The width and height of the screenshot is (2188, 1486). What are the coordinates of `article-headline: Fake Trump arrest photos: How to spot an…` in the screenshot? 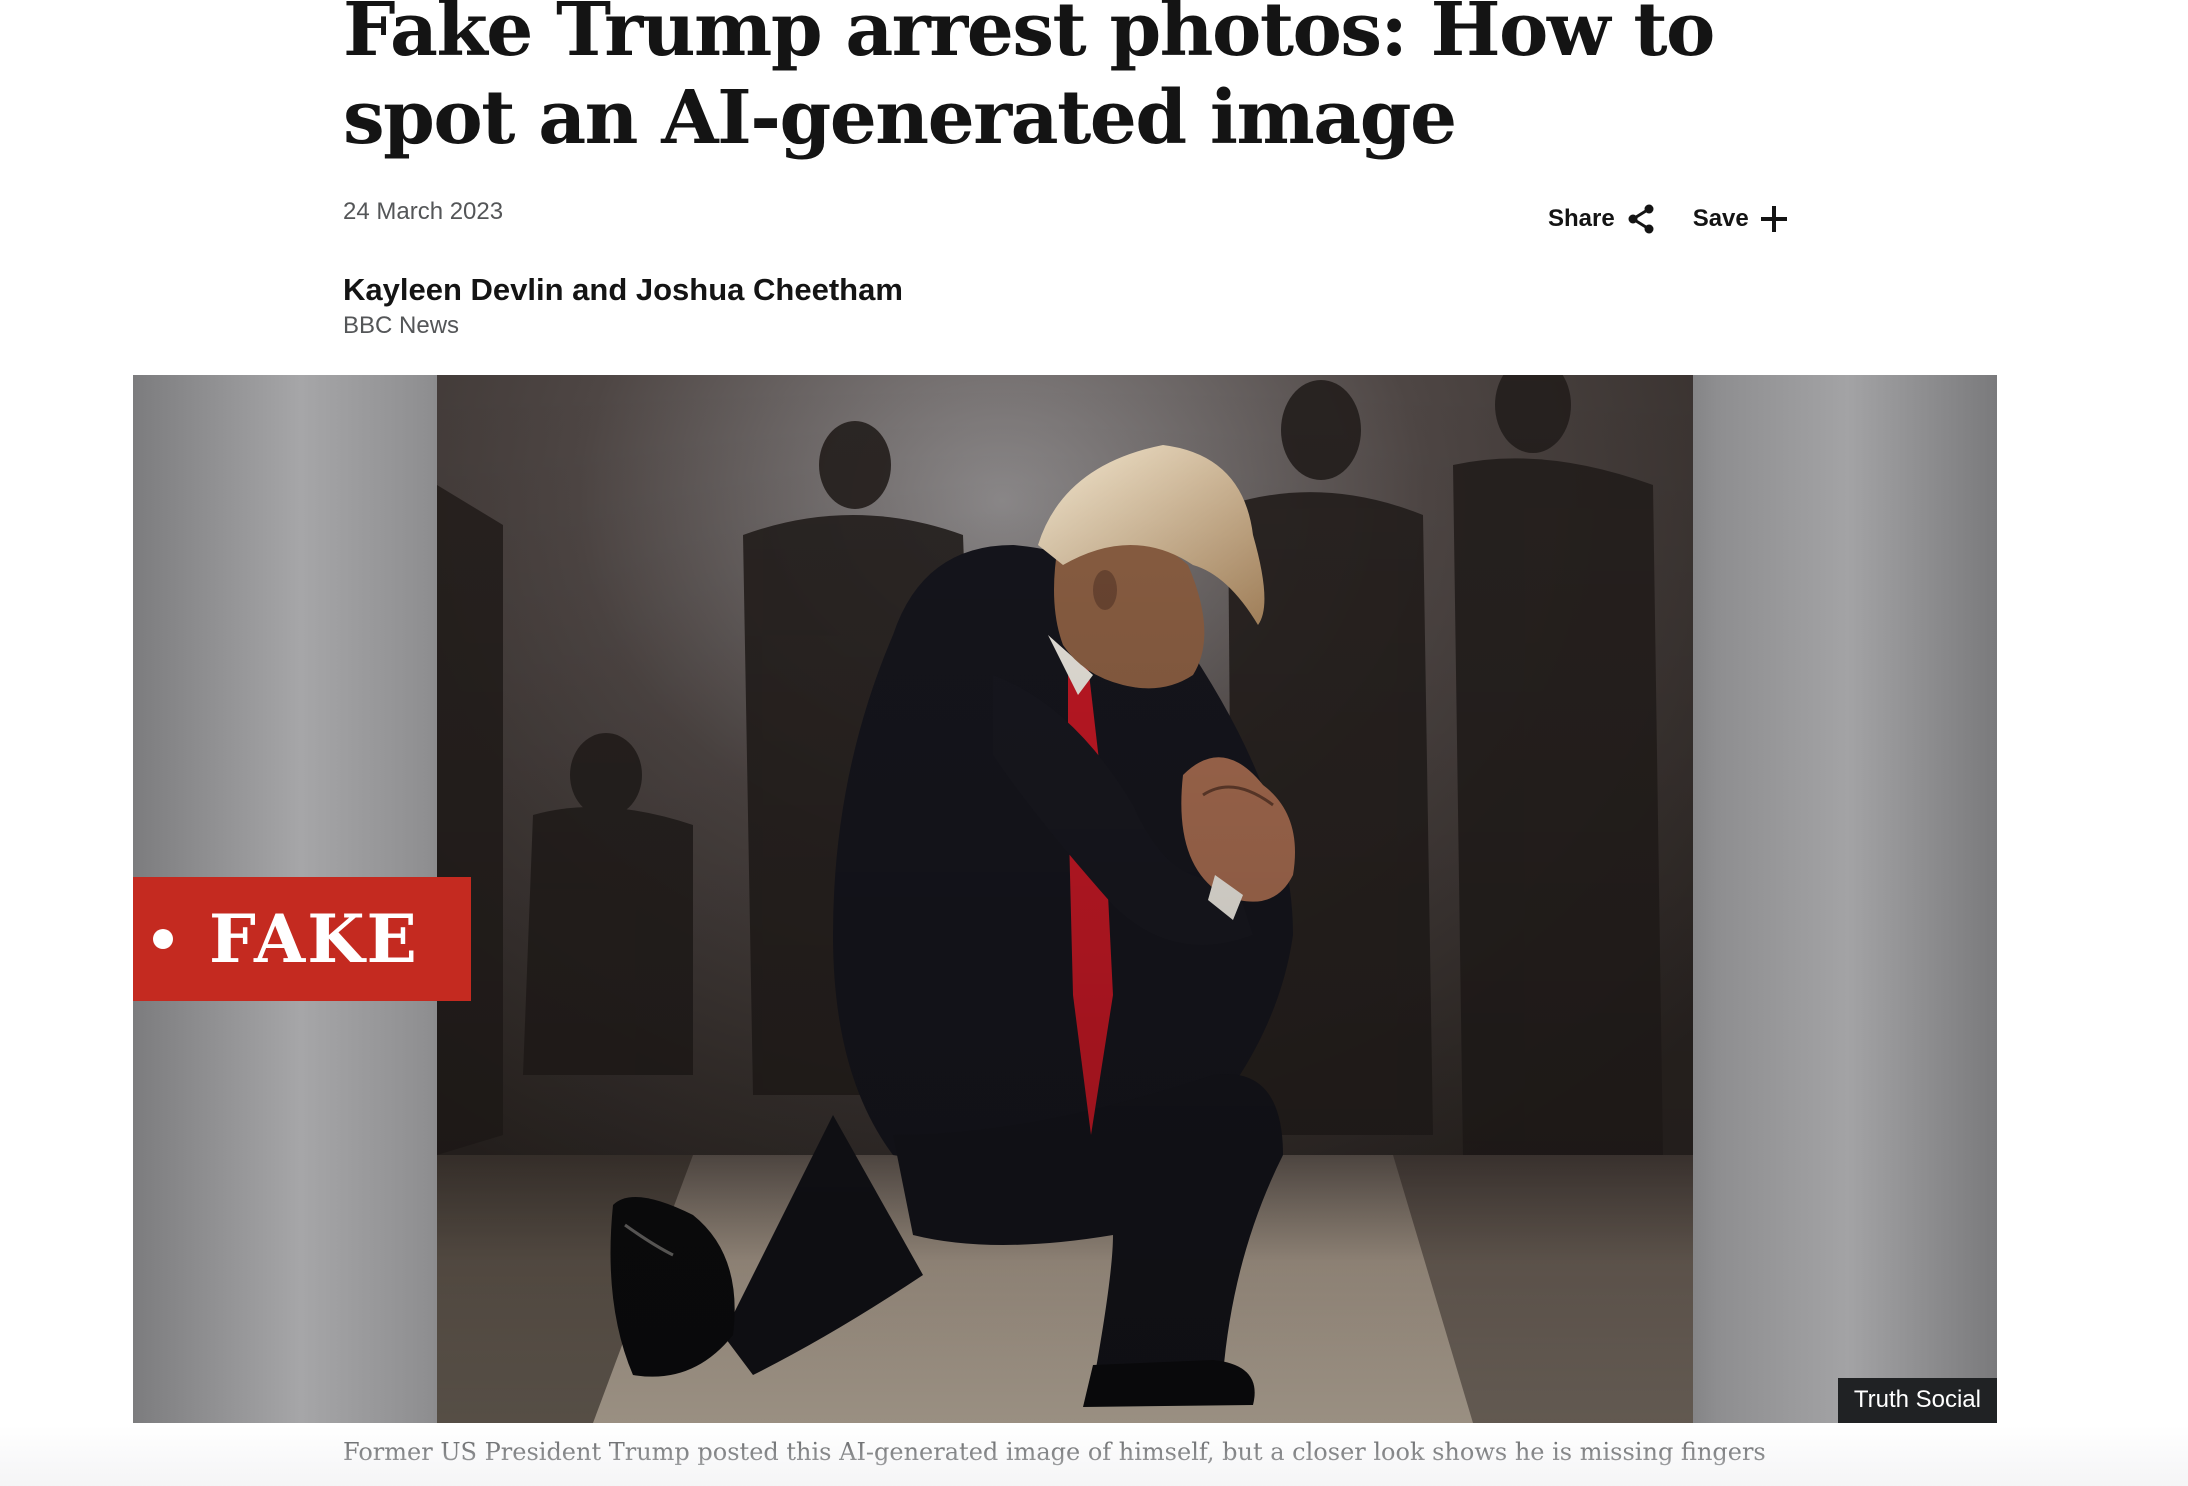 It's located at (1029, 80).